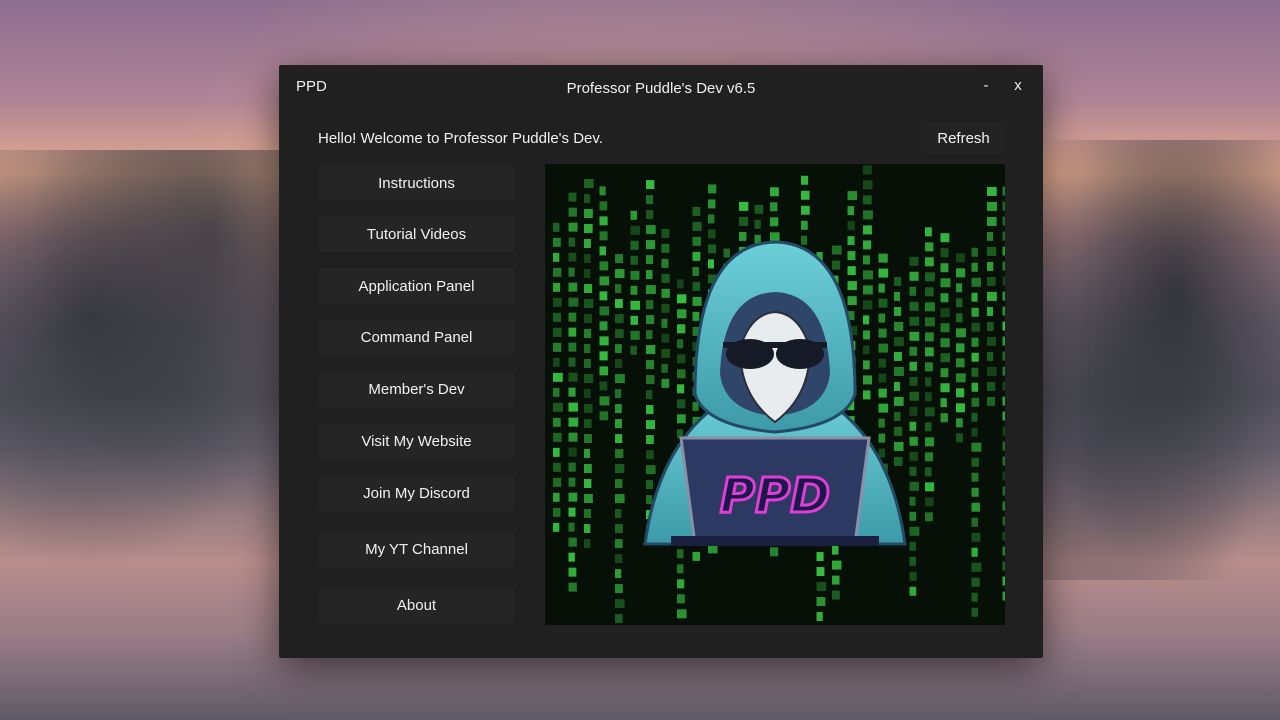  I want to click on tutorial-videos-button: Tutorial Videos, so click(416, 234).